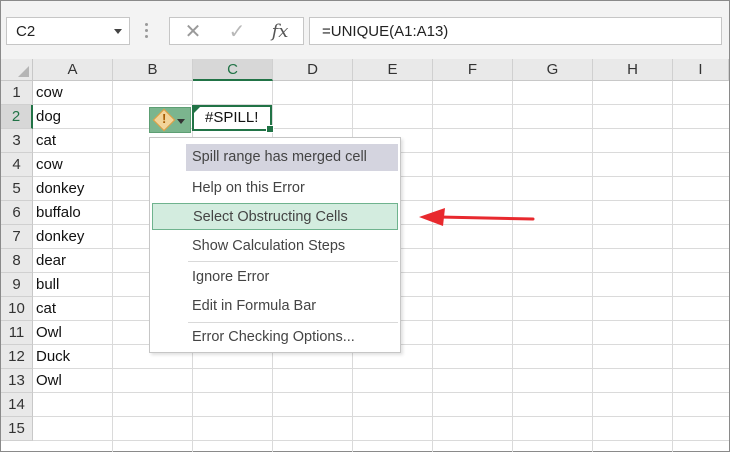 The image size is (730, 452). What do you see at coordinates (17, 237) in the screenshot?
I see `row-header-7: 7` at bounding box center [17, 237].